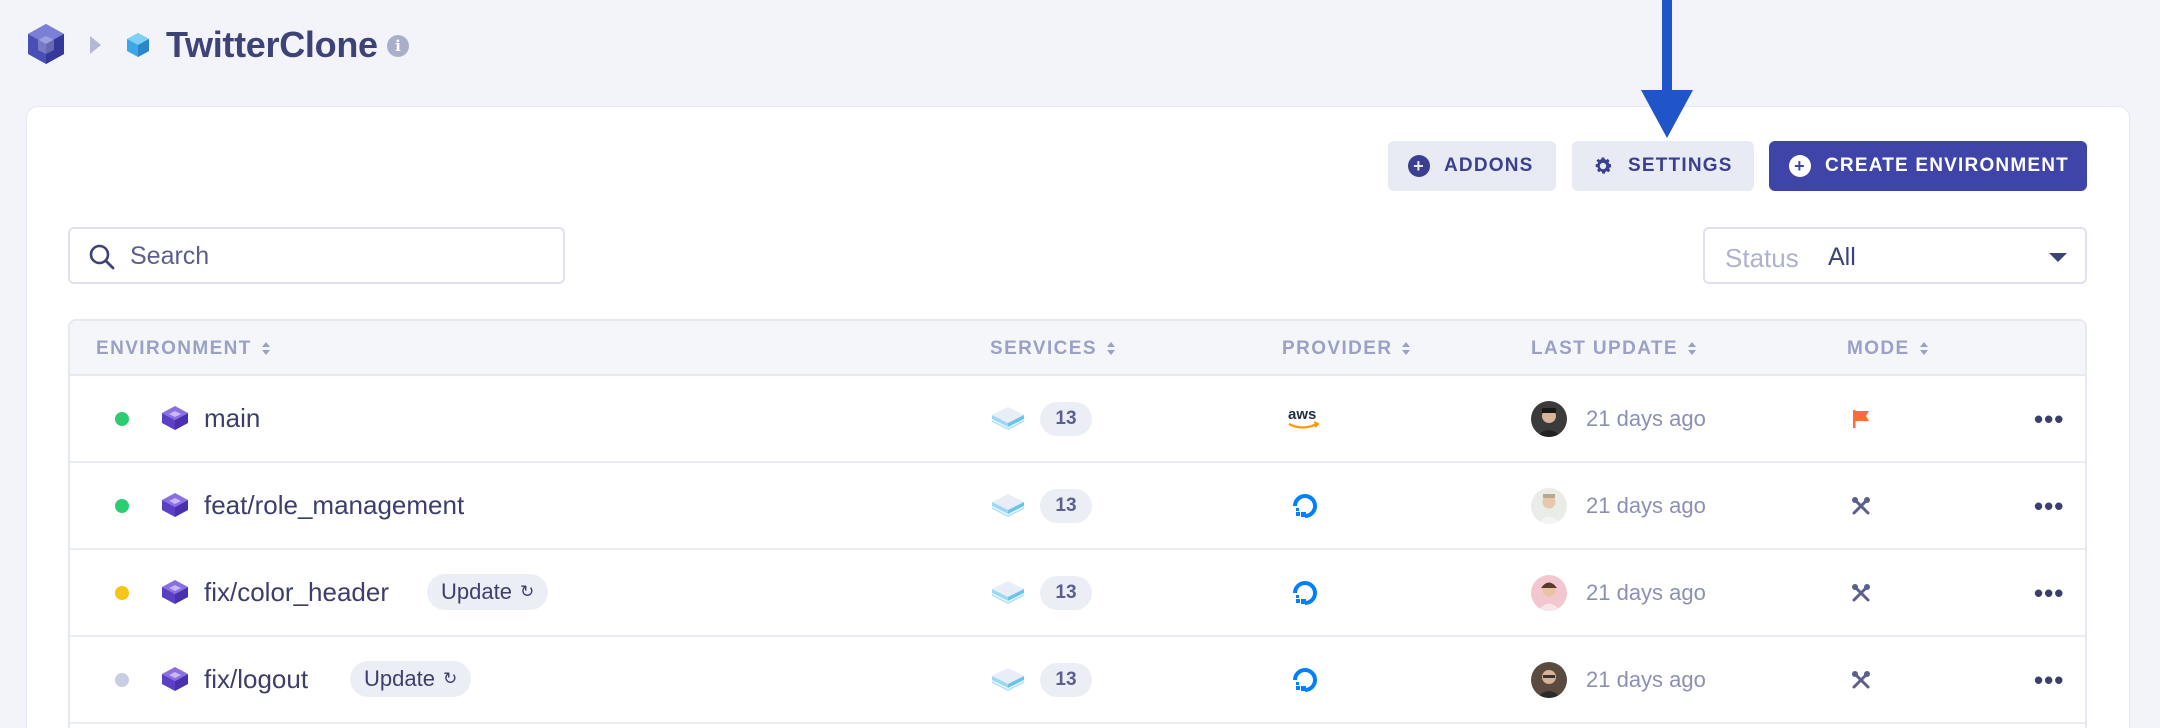 This screenshot has width=2160, height=728. Describe the element at coordinates (232, 418) in the screenshot. I see `environment-name: main` at that location.